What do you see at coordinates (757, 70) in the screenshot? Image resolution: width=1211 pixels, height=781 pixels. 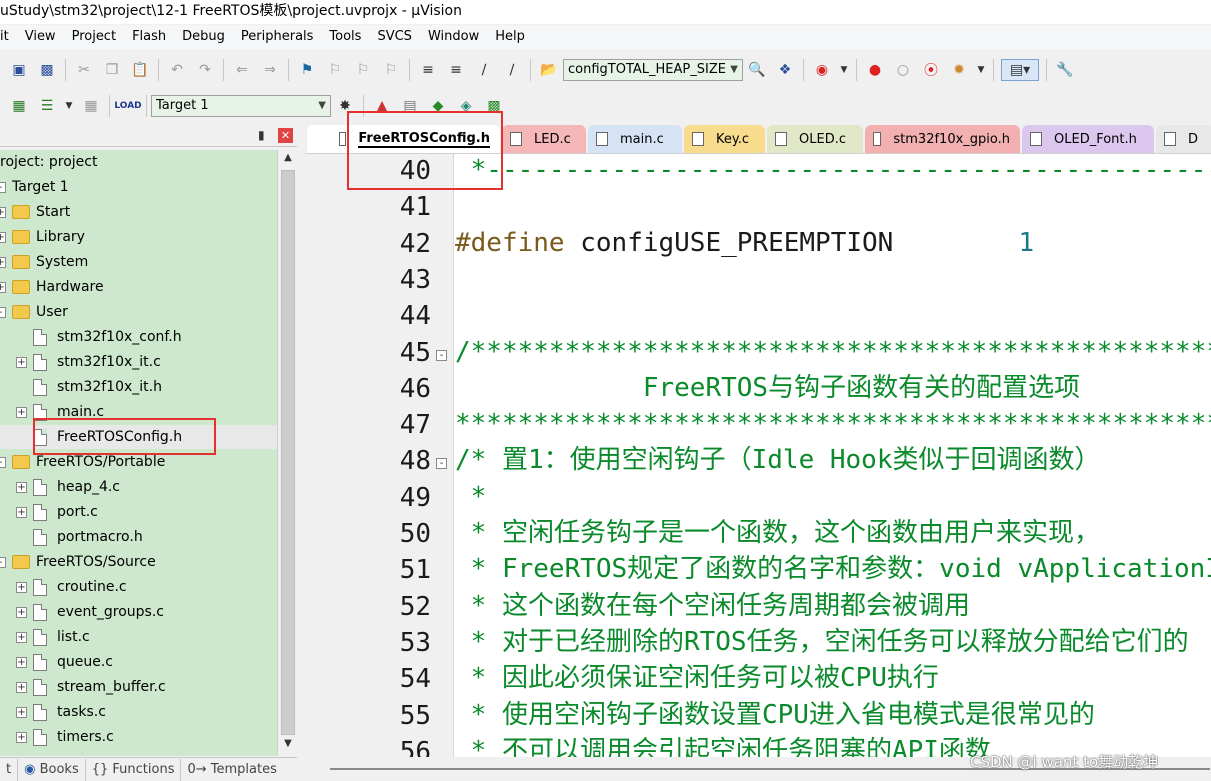 I see `find-icon: 🔍` at bounding box center [757, 70].